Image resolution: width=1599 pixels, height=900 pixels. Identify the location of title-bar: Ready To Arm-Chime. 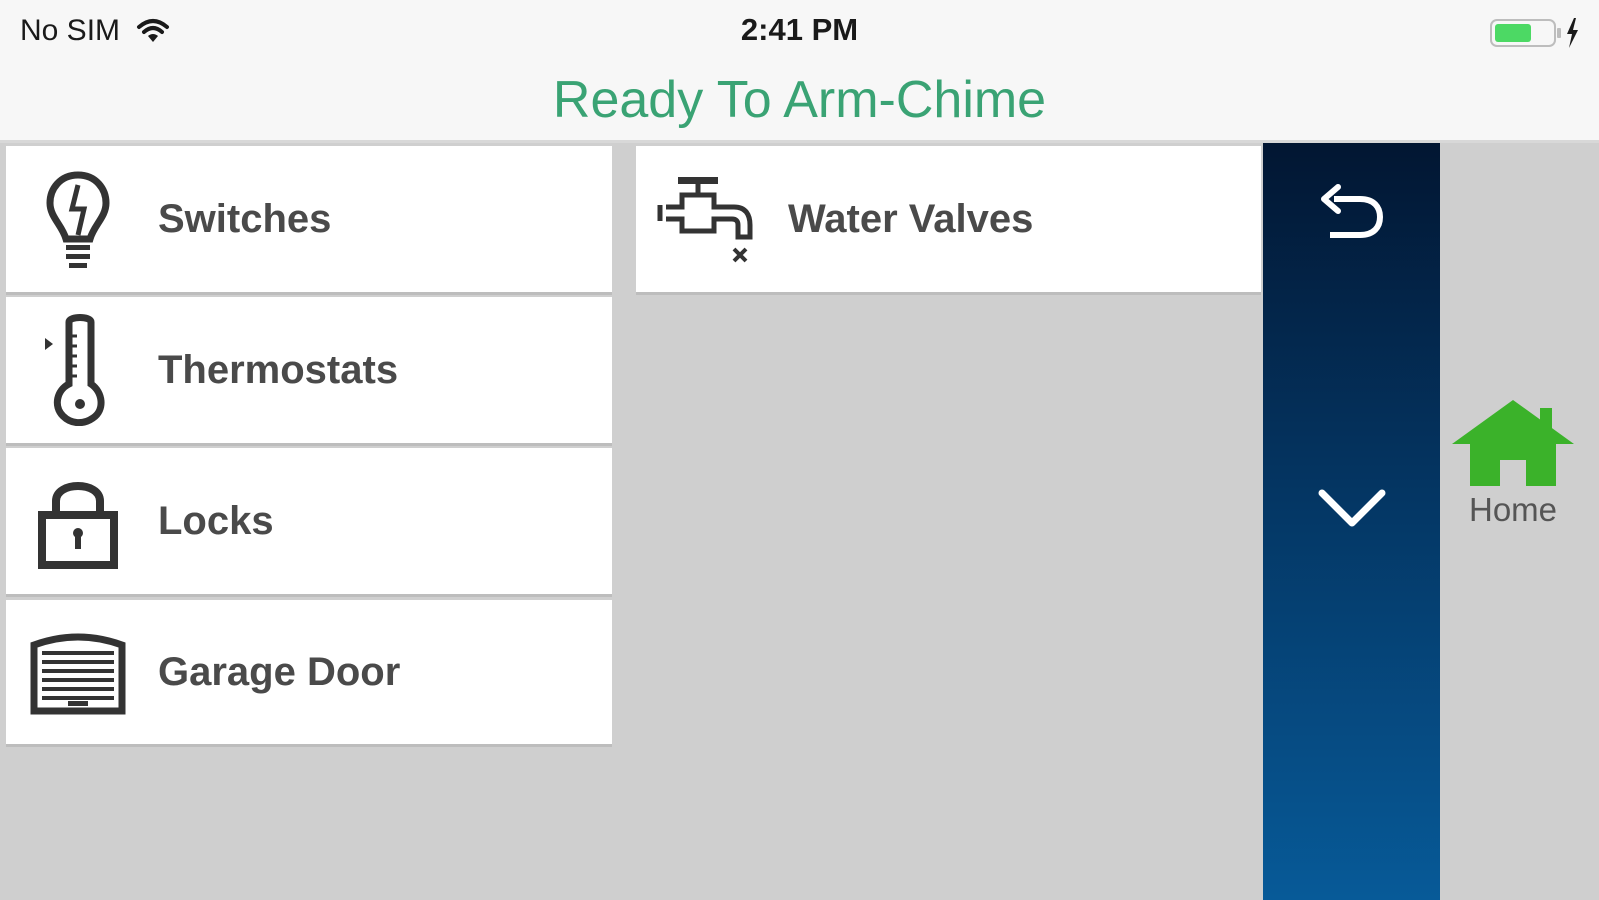
(799, 102).